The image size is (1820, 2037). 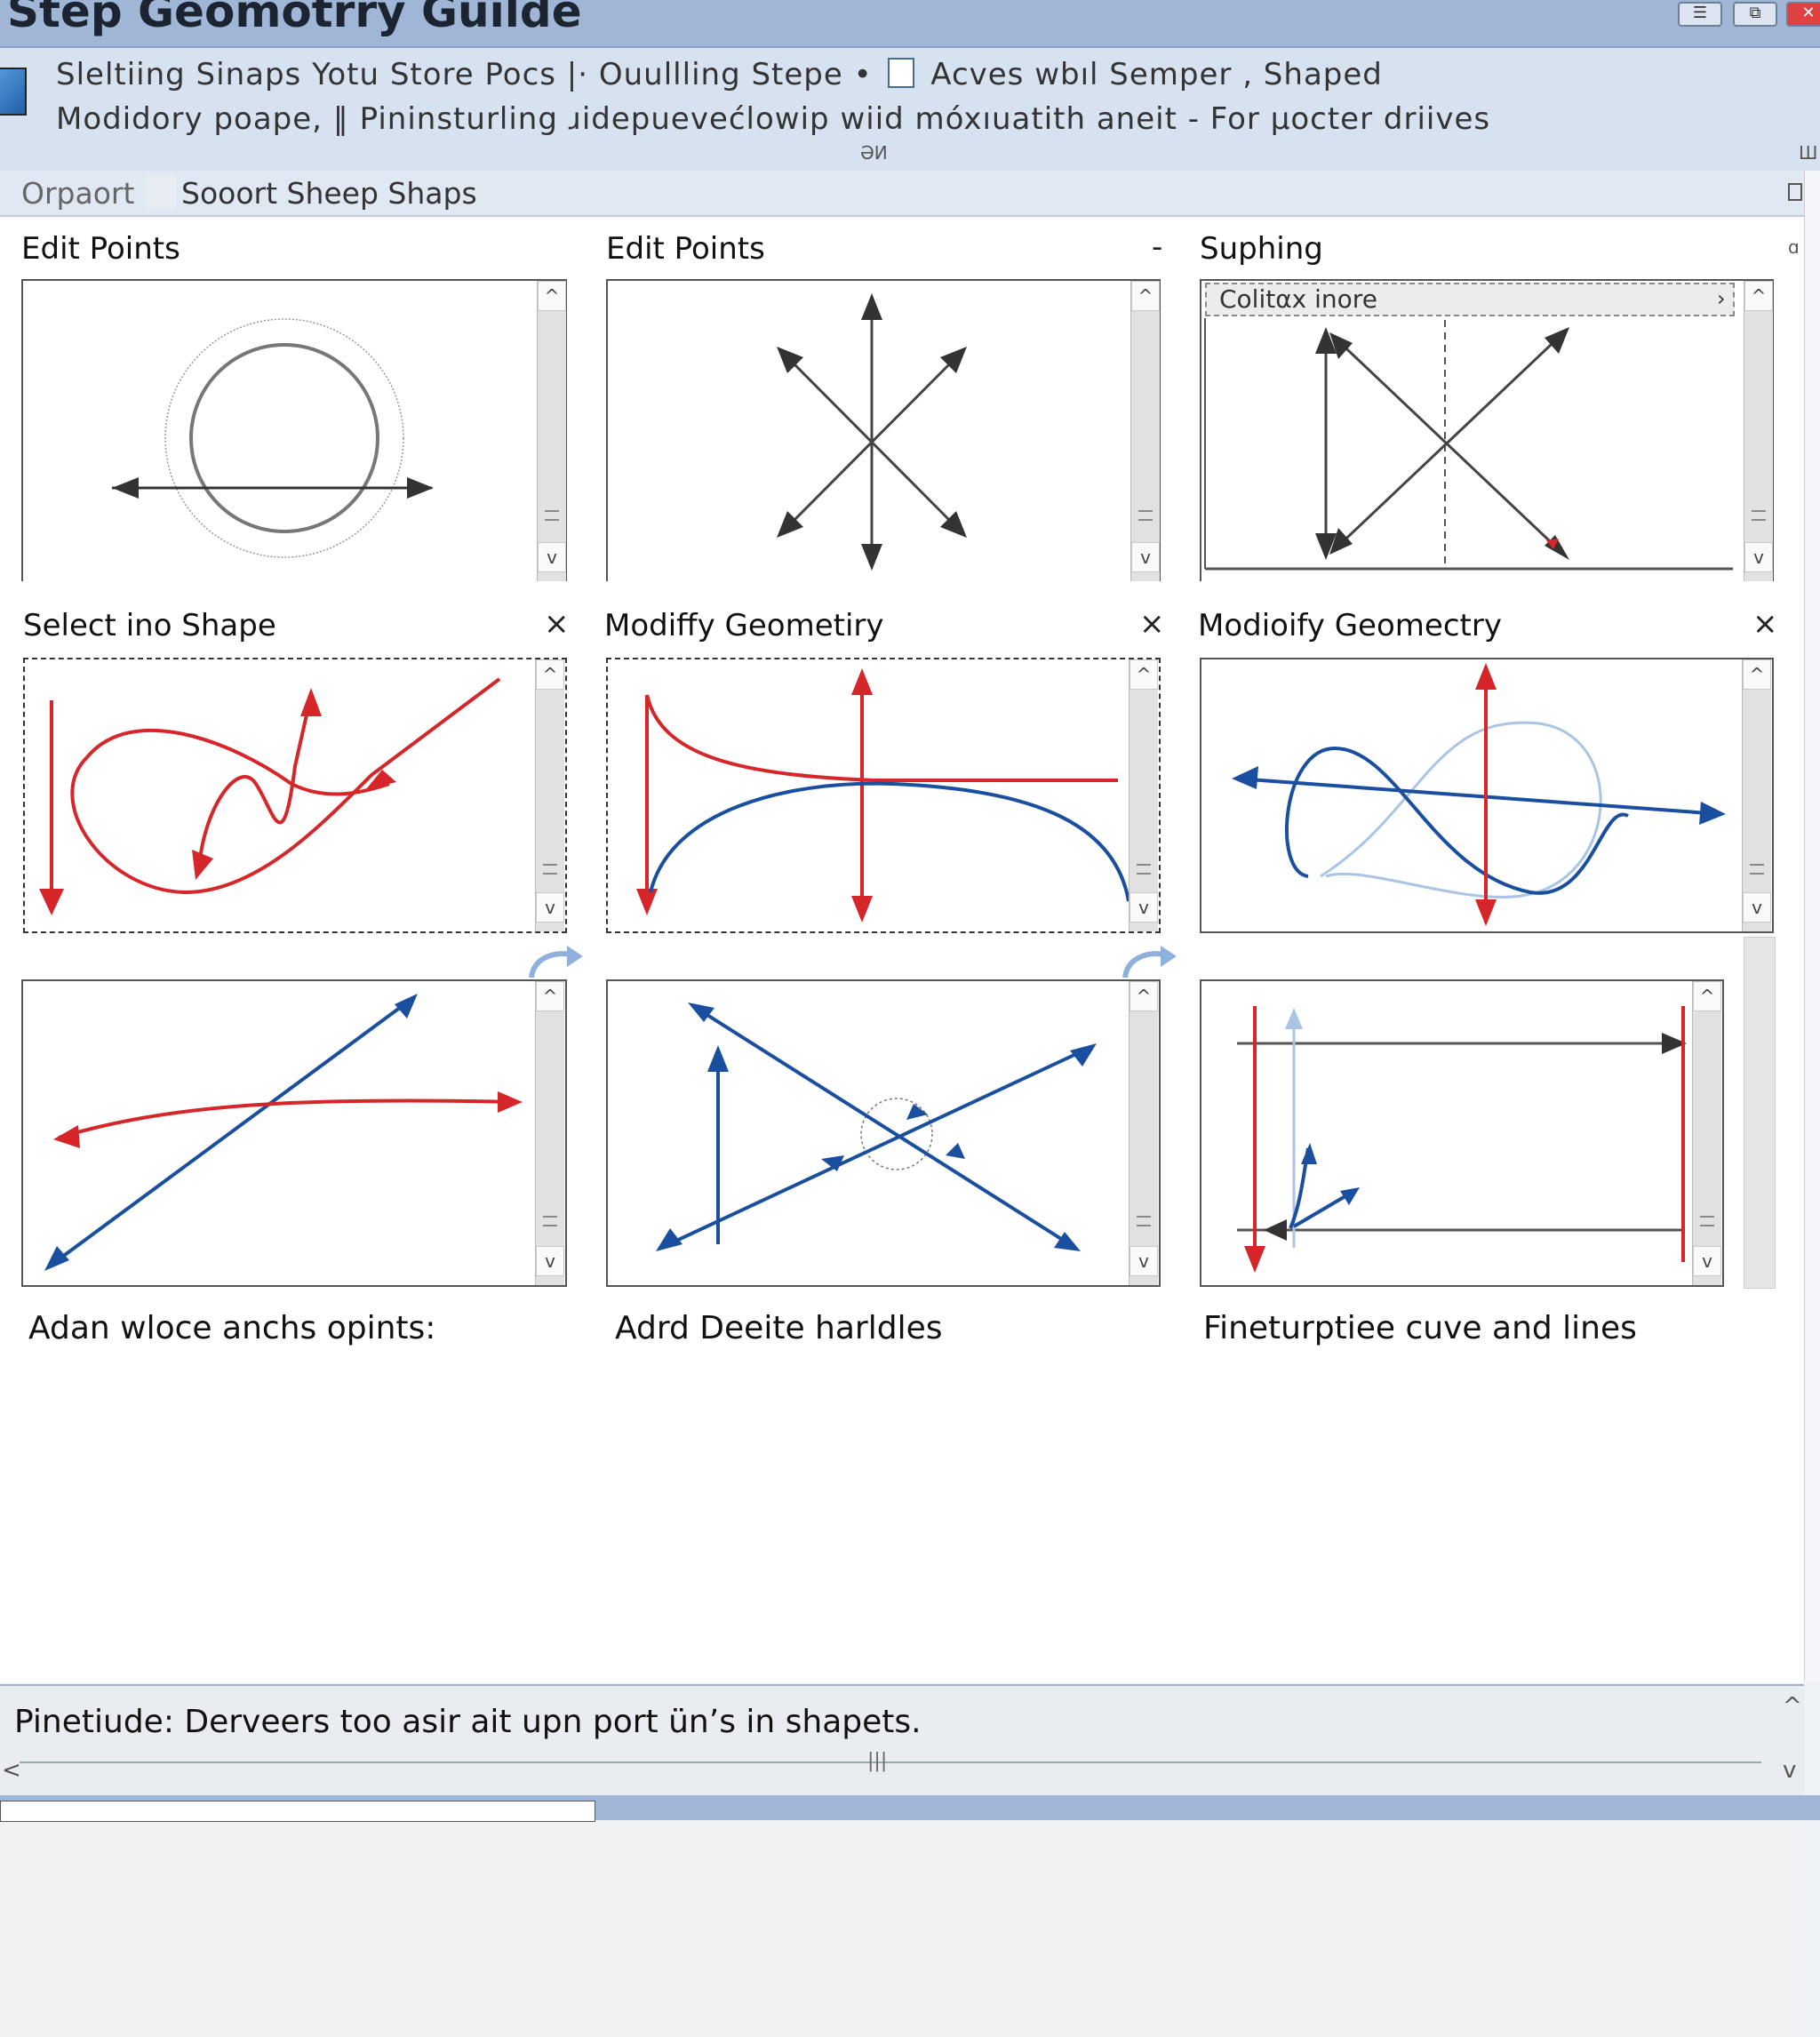 I want to click on star-arrows-diagram, so click(x=872, y=432).